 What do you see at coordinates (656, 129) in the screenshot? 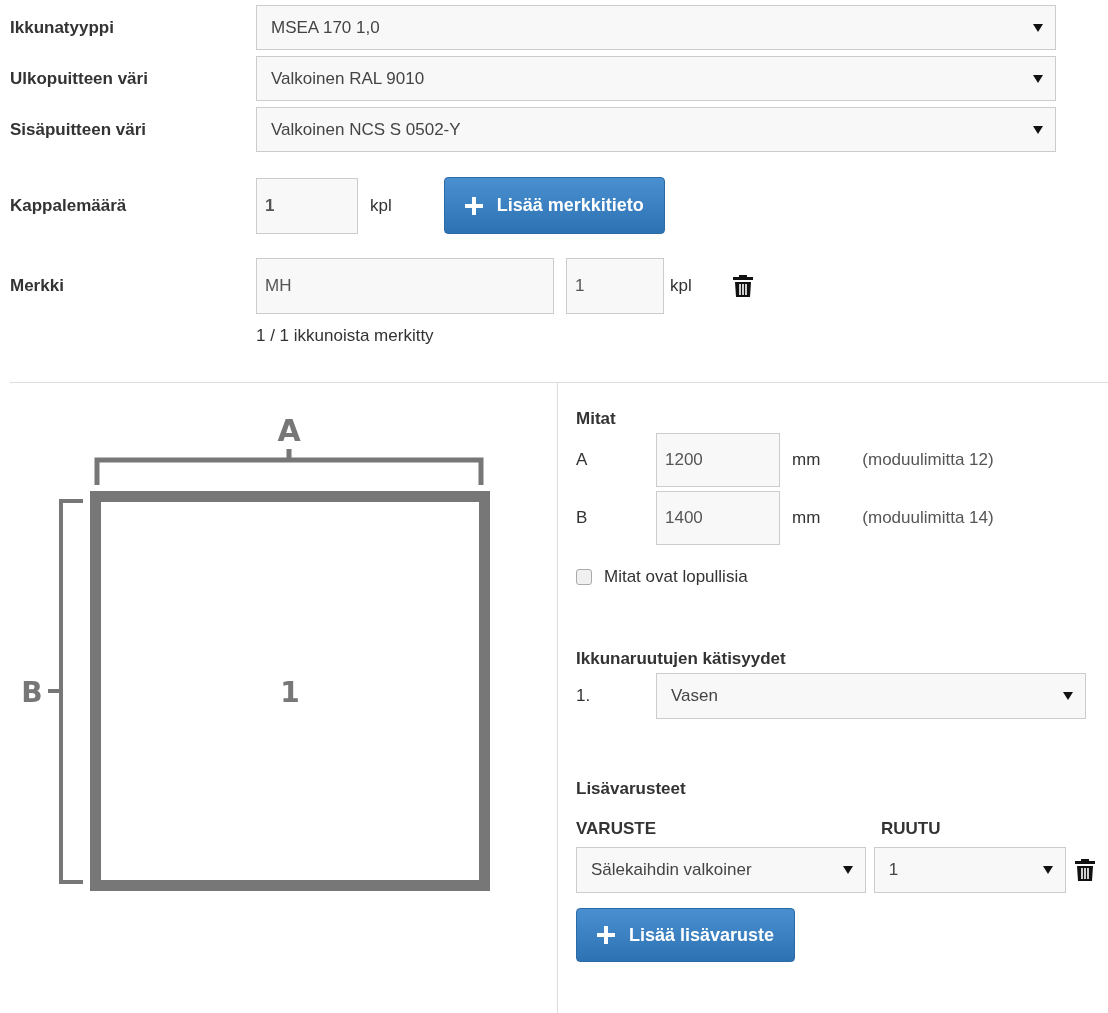
I see `select-field: Valkoinen NCS S 0502-Y` at bounding box center [656, 129].